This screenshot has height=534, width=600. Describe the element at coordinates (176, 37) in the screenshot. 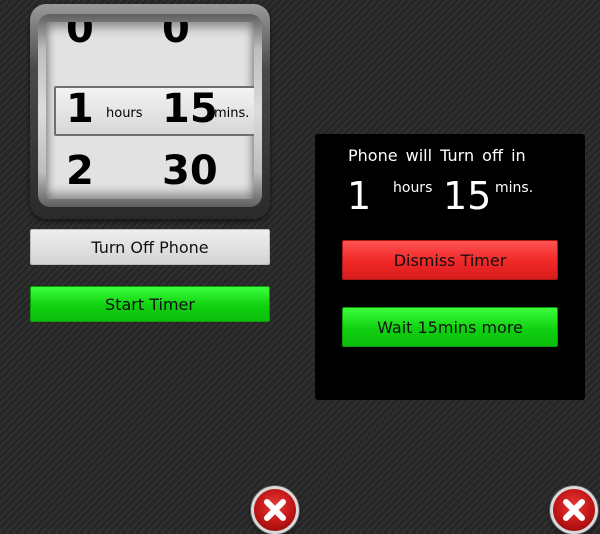

I see `picker-minutes-value: 0` at that location.